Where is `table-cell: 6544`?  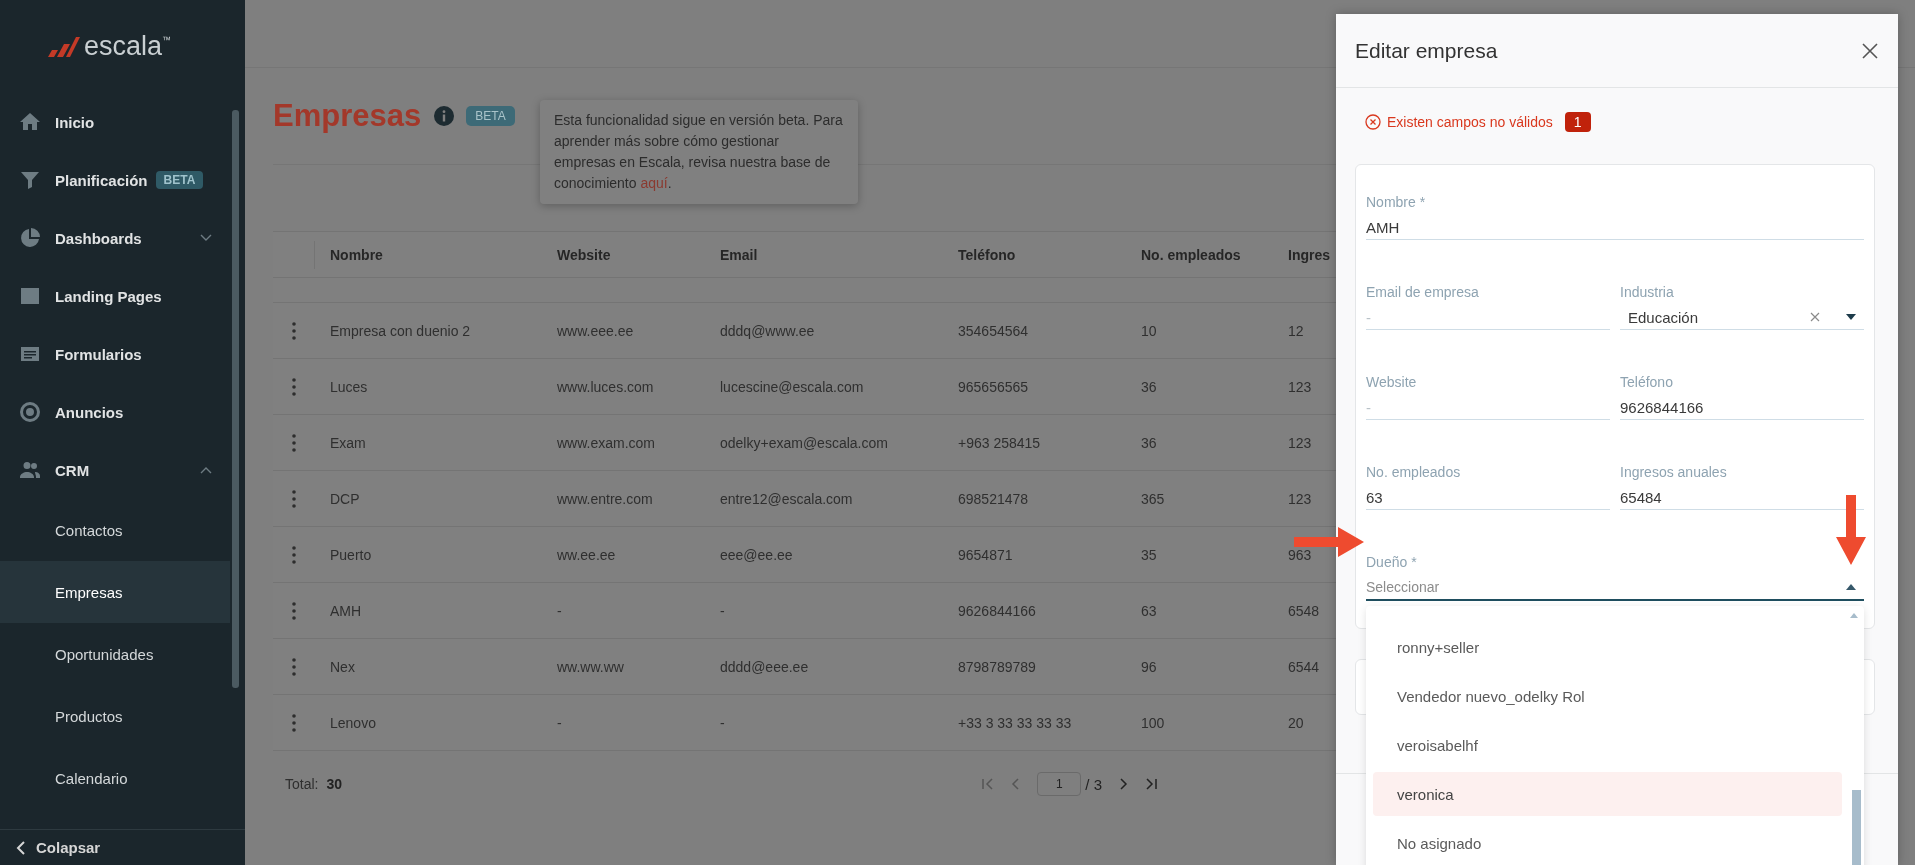
table-cell: 6544 is located at coordinates (1304, 666).